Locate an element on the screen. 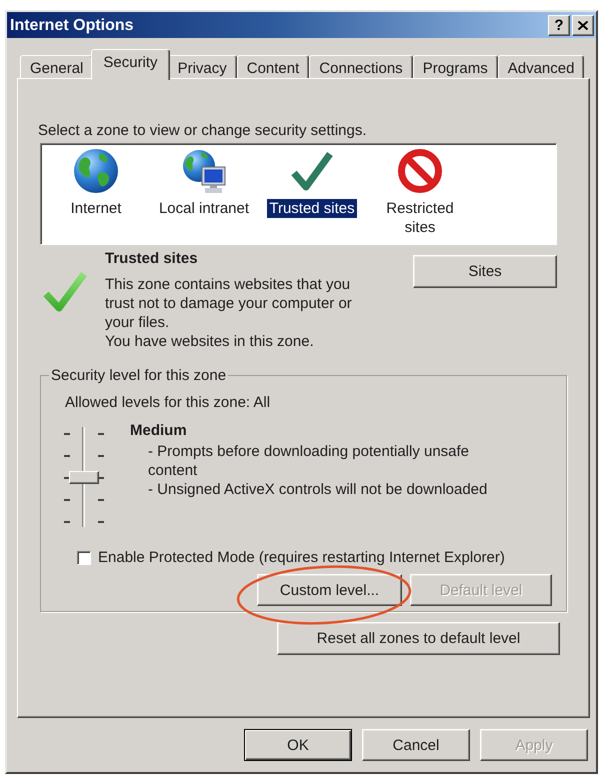 This screenshot has width=603, height=776. tab: Content is located at coordinates (273, 67).